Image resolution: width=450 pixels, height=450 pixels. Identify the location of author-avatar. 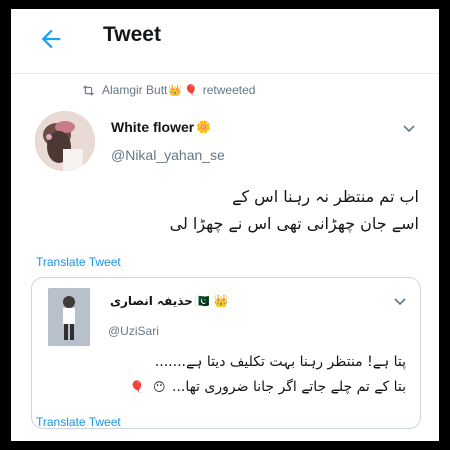
(65, 141).